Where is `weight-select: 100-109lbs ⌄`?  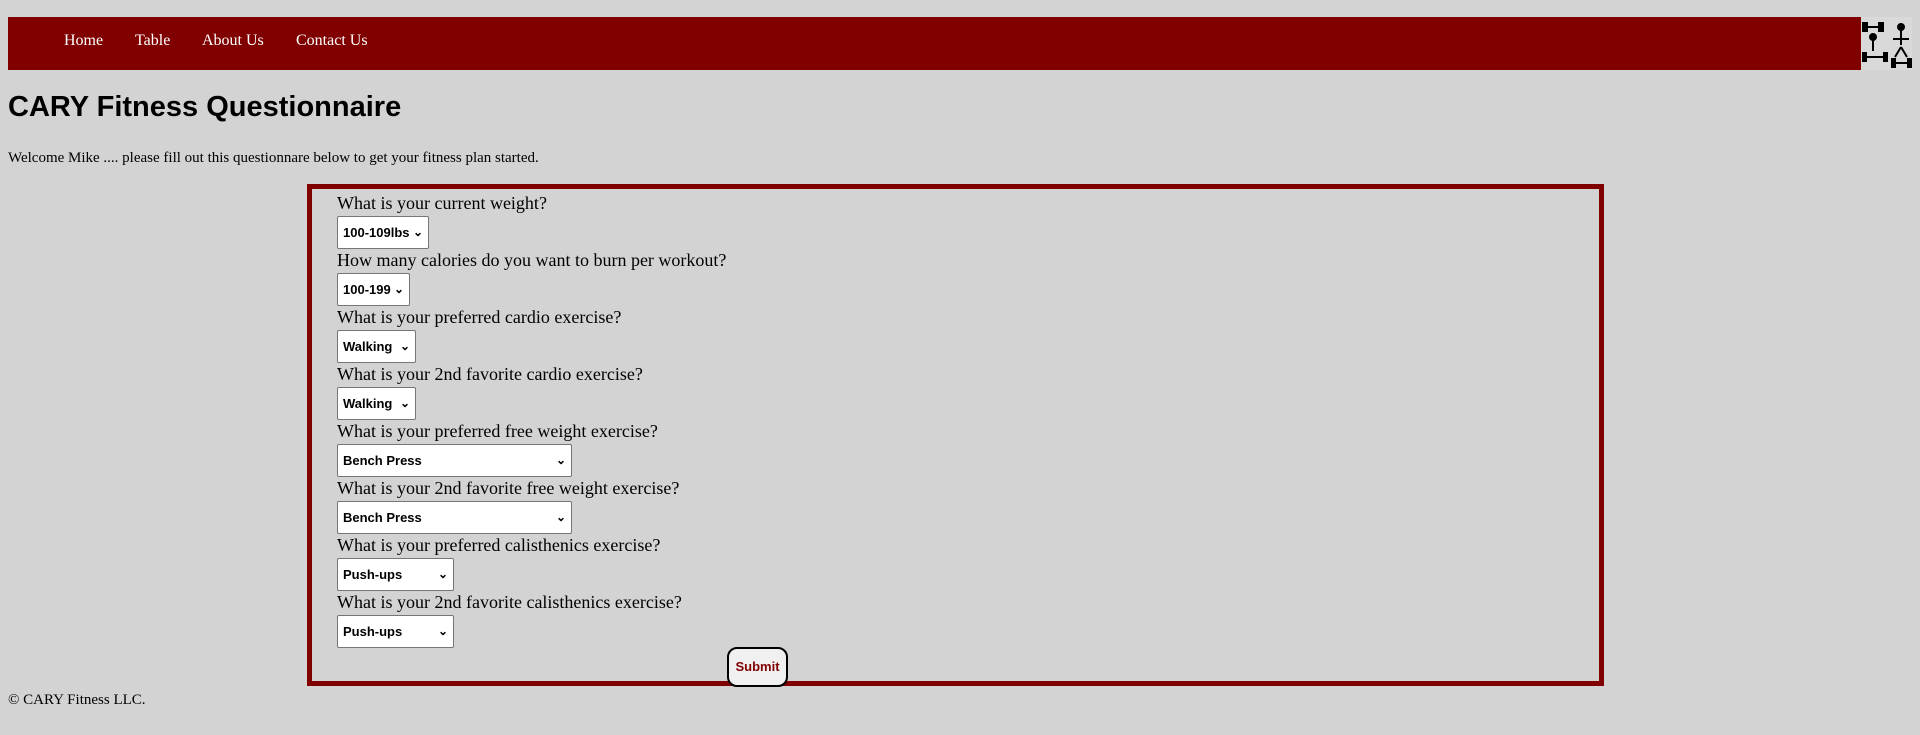 weight-select: 100-109lbs ⌄ is located at coordinates (383, 232).